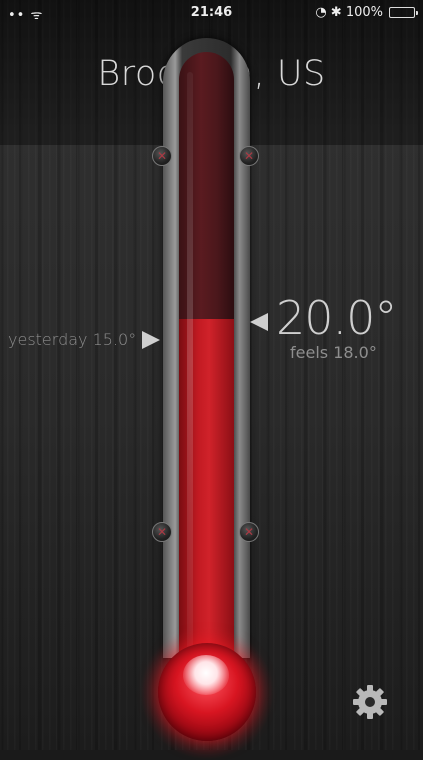 This screenshot has height=760, width=423. I want to click on yesterday-temperature: yesterday 15.0°, so click(72, 339).